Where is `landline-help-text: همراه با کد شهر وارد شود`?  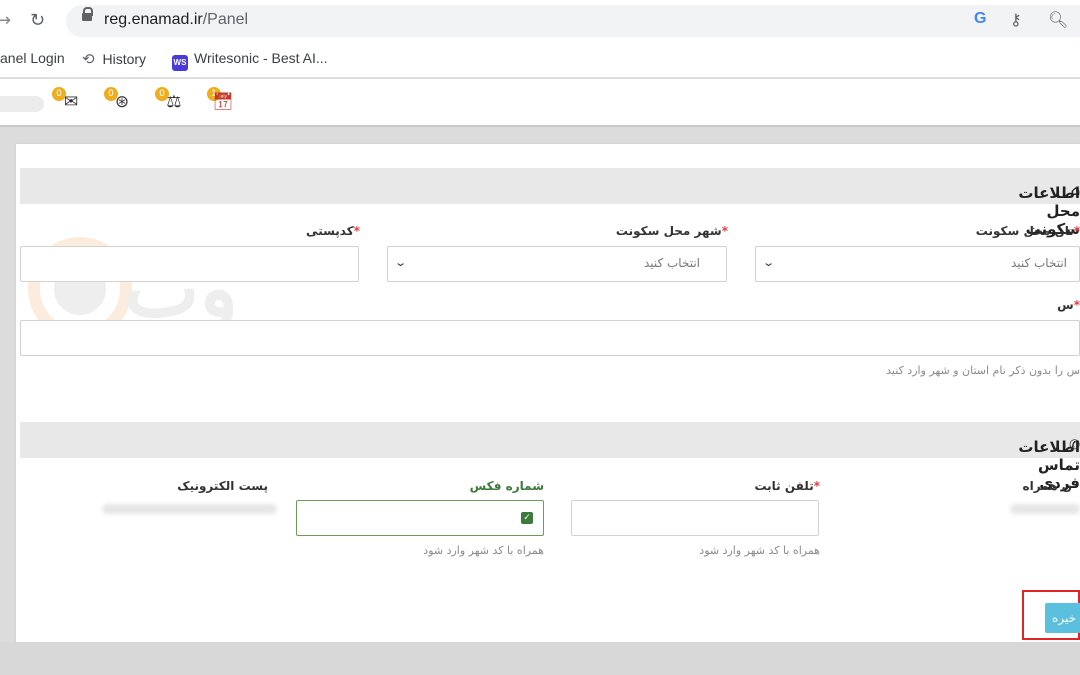
landline-help-text: همراه با کد شهر وارد شود is located at coordinates (759, 550).